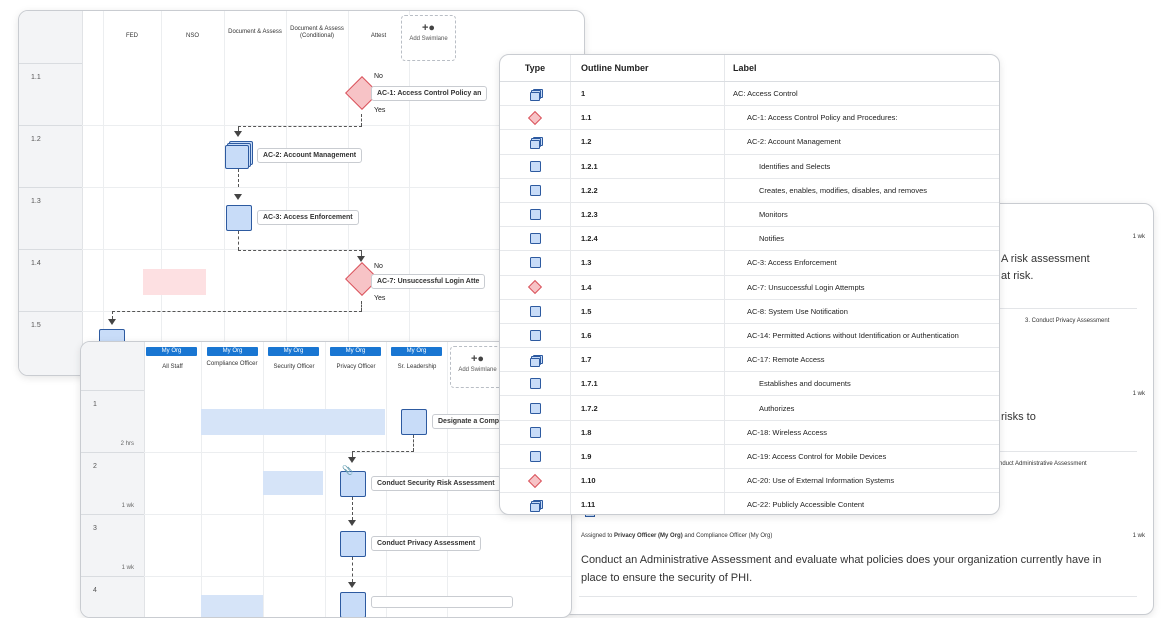  What do you see at coordinates (749, 142) in the screenshot?
I see `table-row: 1.2 AC-2: Account Management` at bounding box center [749, 142].